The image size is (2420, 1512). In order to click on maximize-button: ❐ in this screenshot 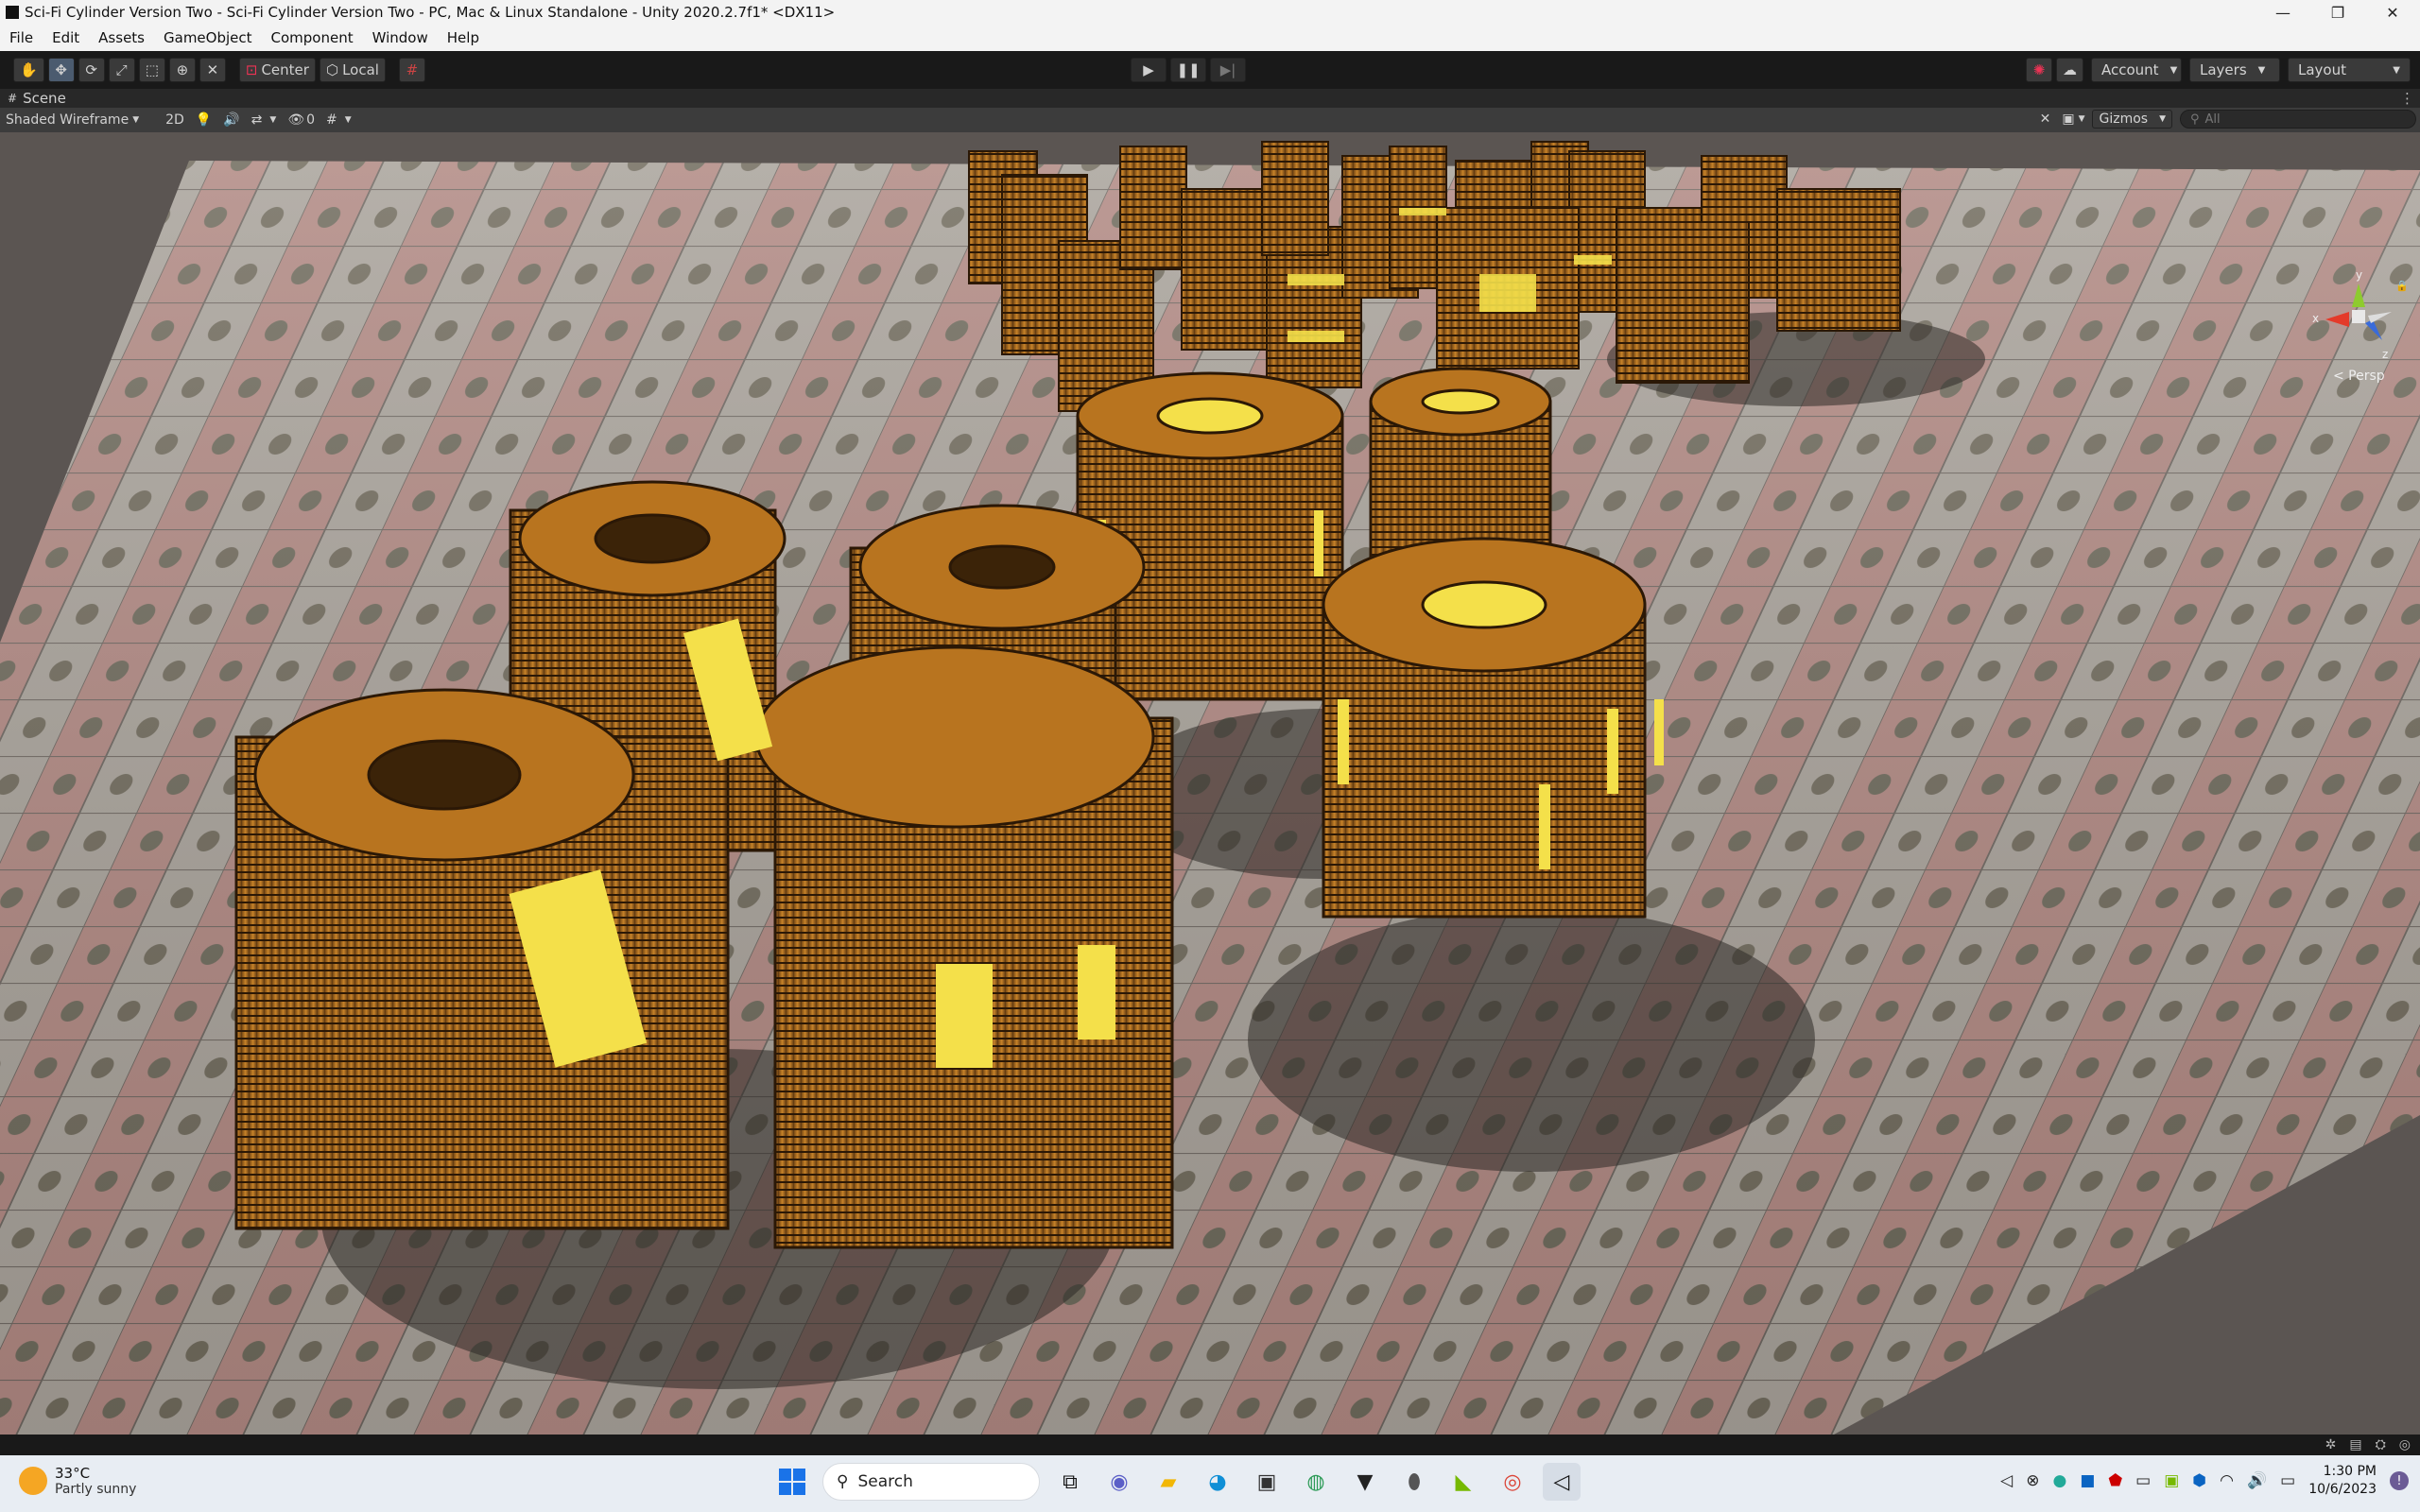, I will do `click(2338, 13)`.